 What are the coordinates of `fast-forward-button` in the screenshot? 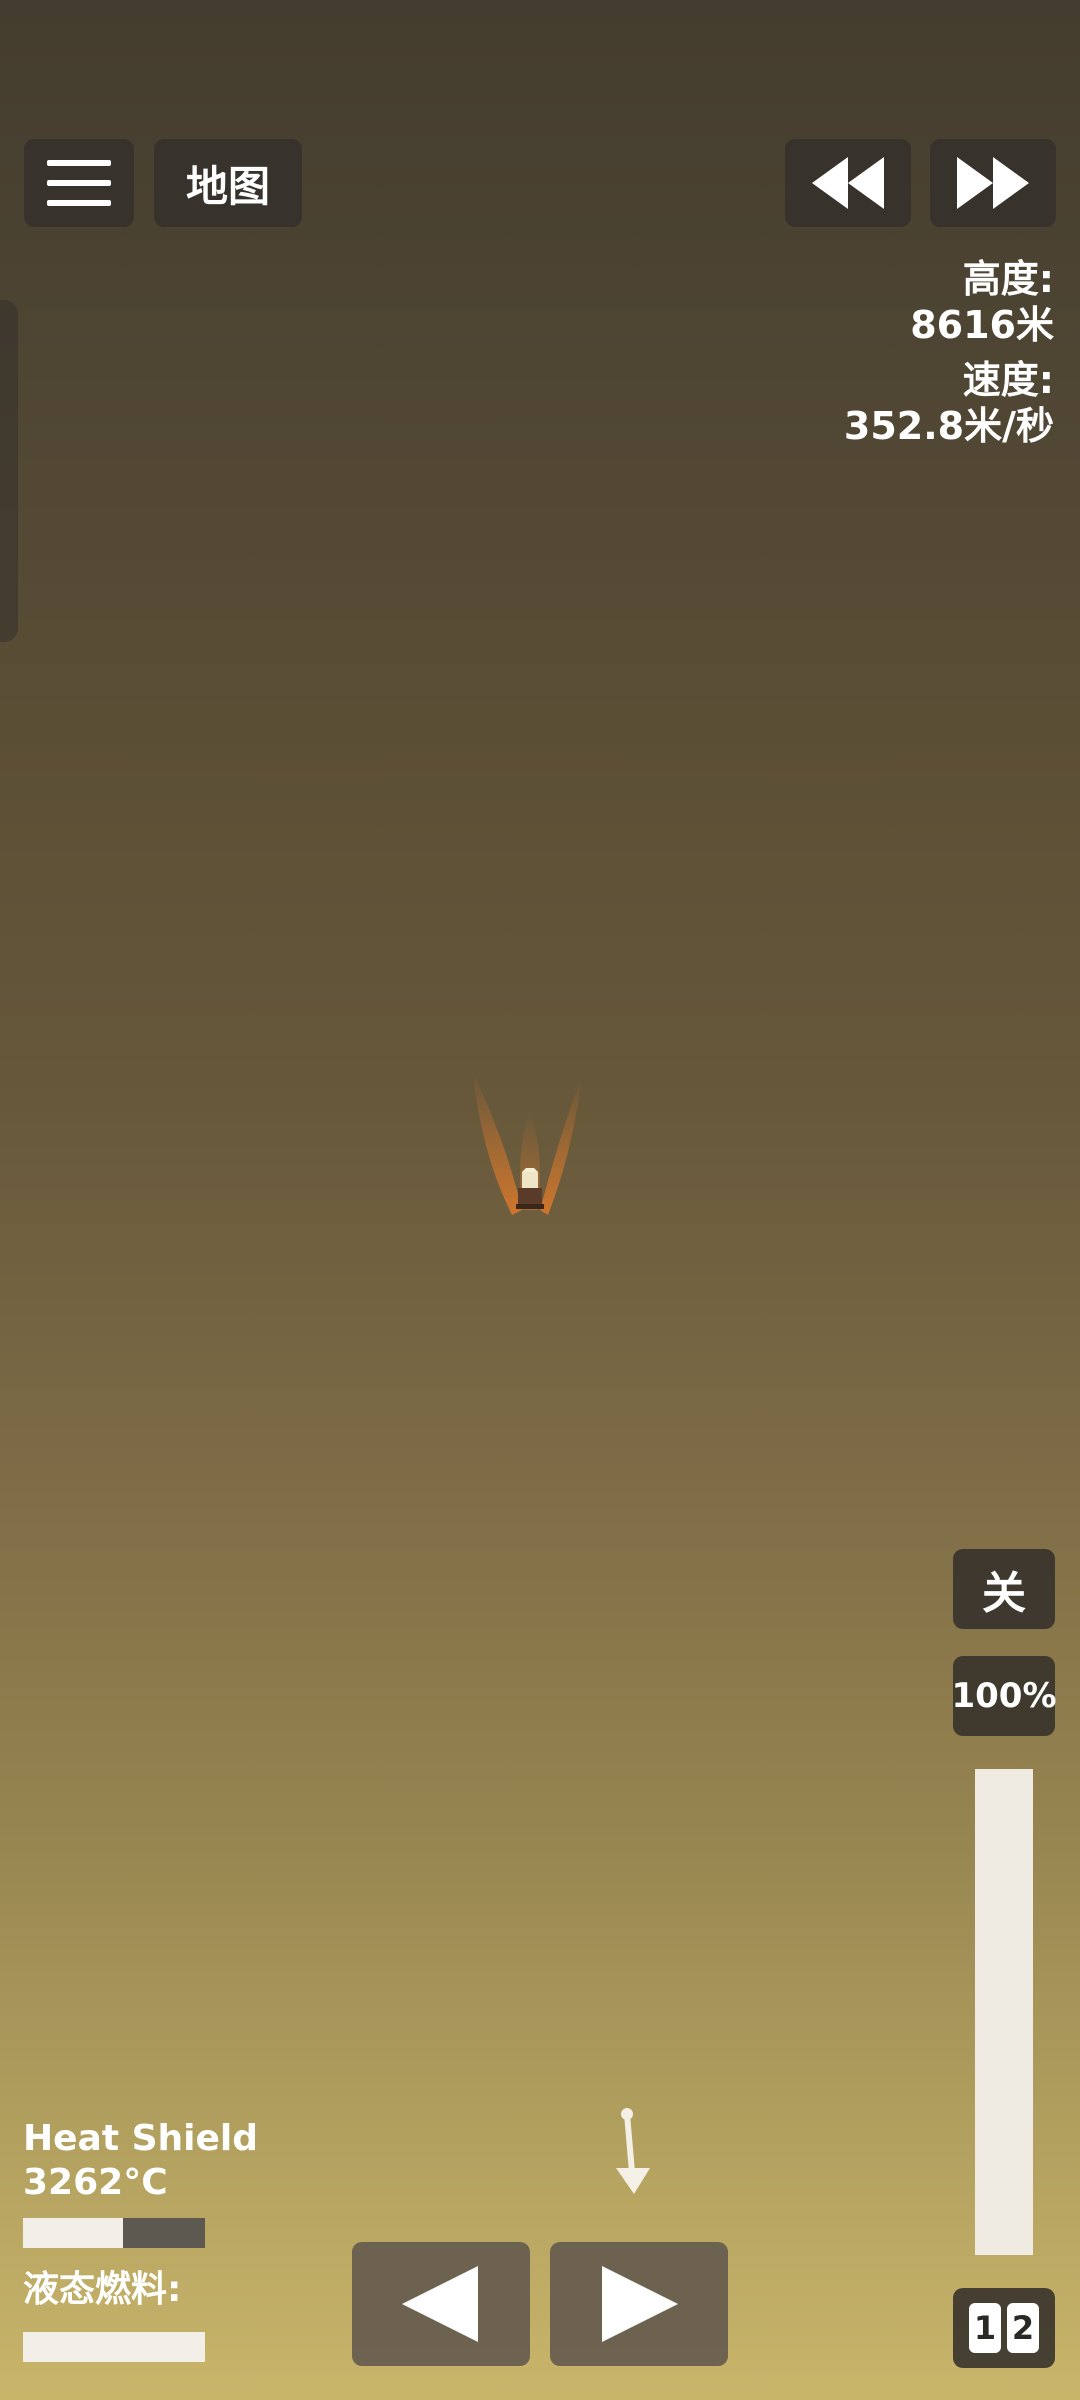 It's located at (993, 183).